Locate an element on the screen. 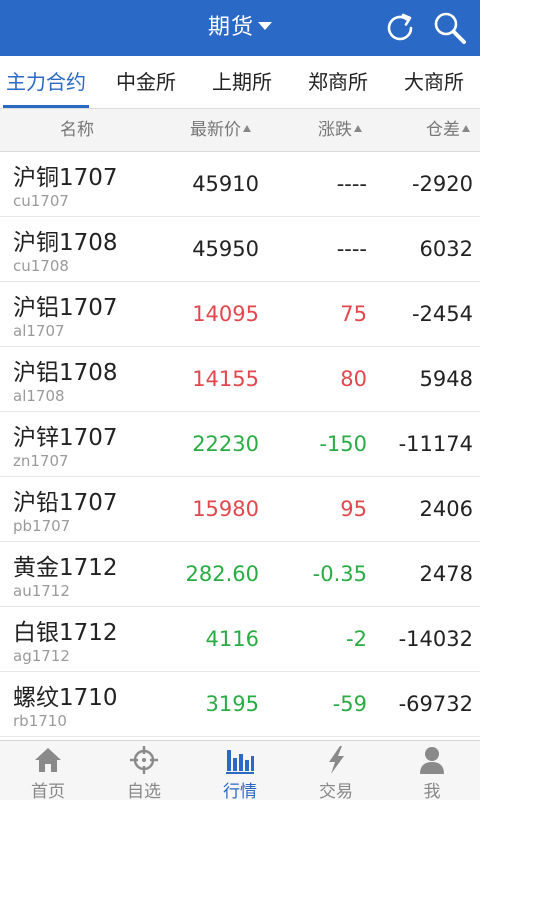  nav-market: 行情 is located at coordinates (240, 770).